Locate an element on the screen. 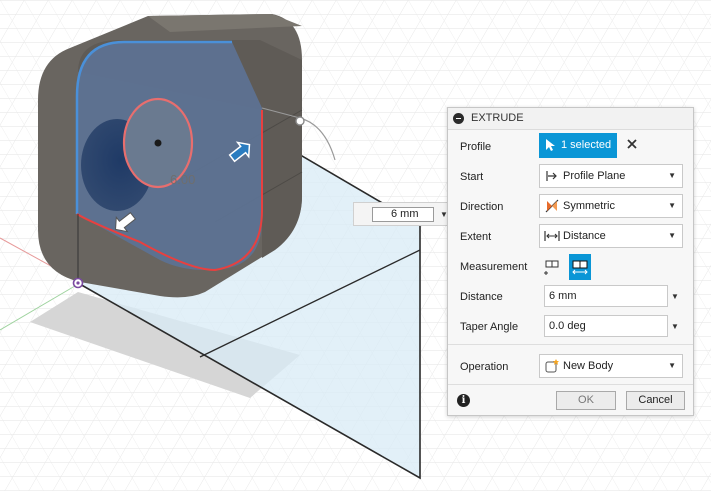  profile-select-button: 1 selected is located at coordinates (578, 145).